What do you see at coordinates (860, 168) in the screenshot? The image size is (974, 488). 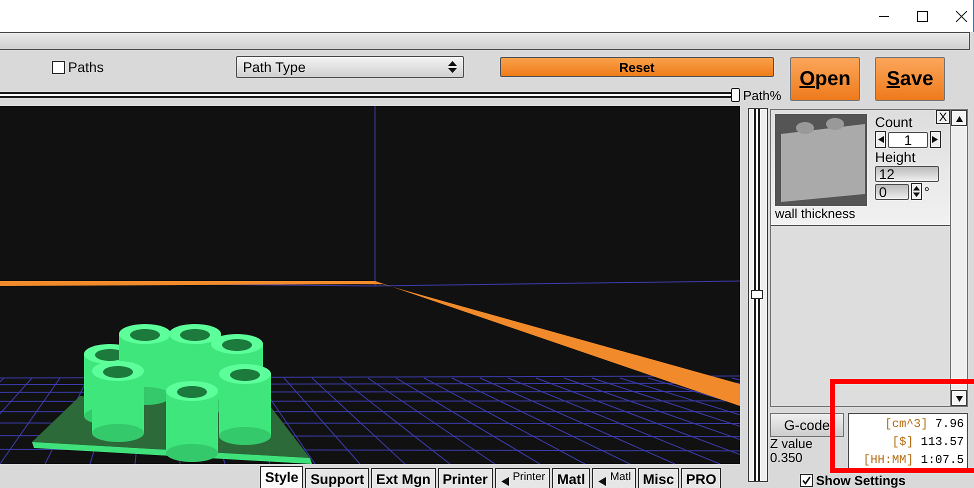 I see `object-card: wall thickness Count 1 Height 12 0 ° X` at bounding box center [860, 168].